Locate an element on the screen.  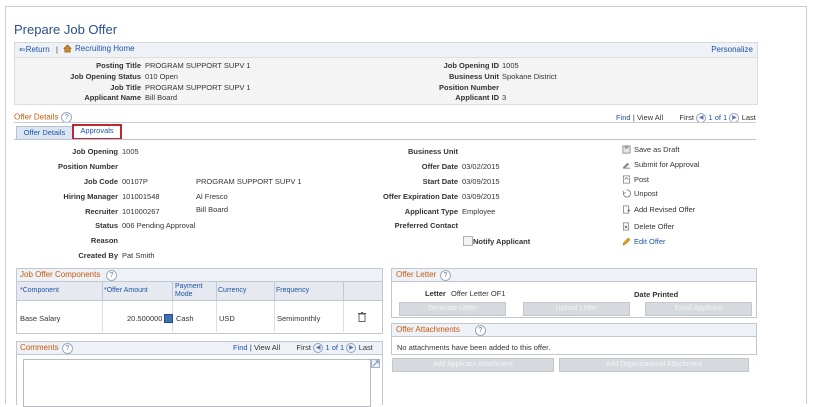
job-opening-status-value: 010 Open is located at coordinates (161, 76).